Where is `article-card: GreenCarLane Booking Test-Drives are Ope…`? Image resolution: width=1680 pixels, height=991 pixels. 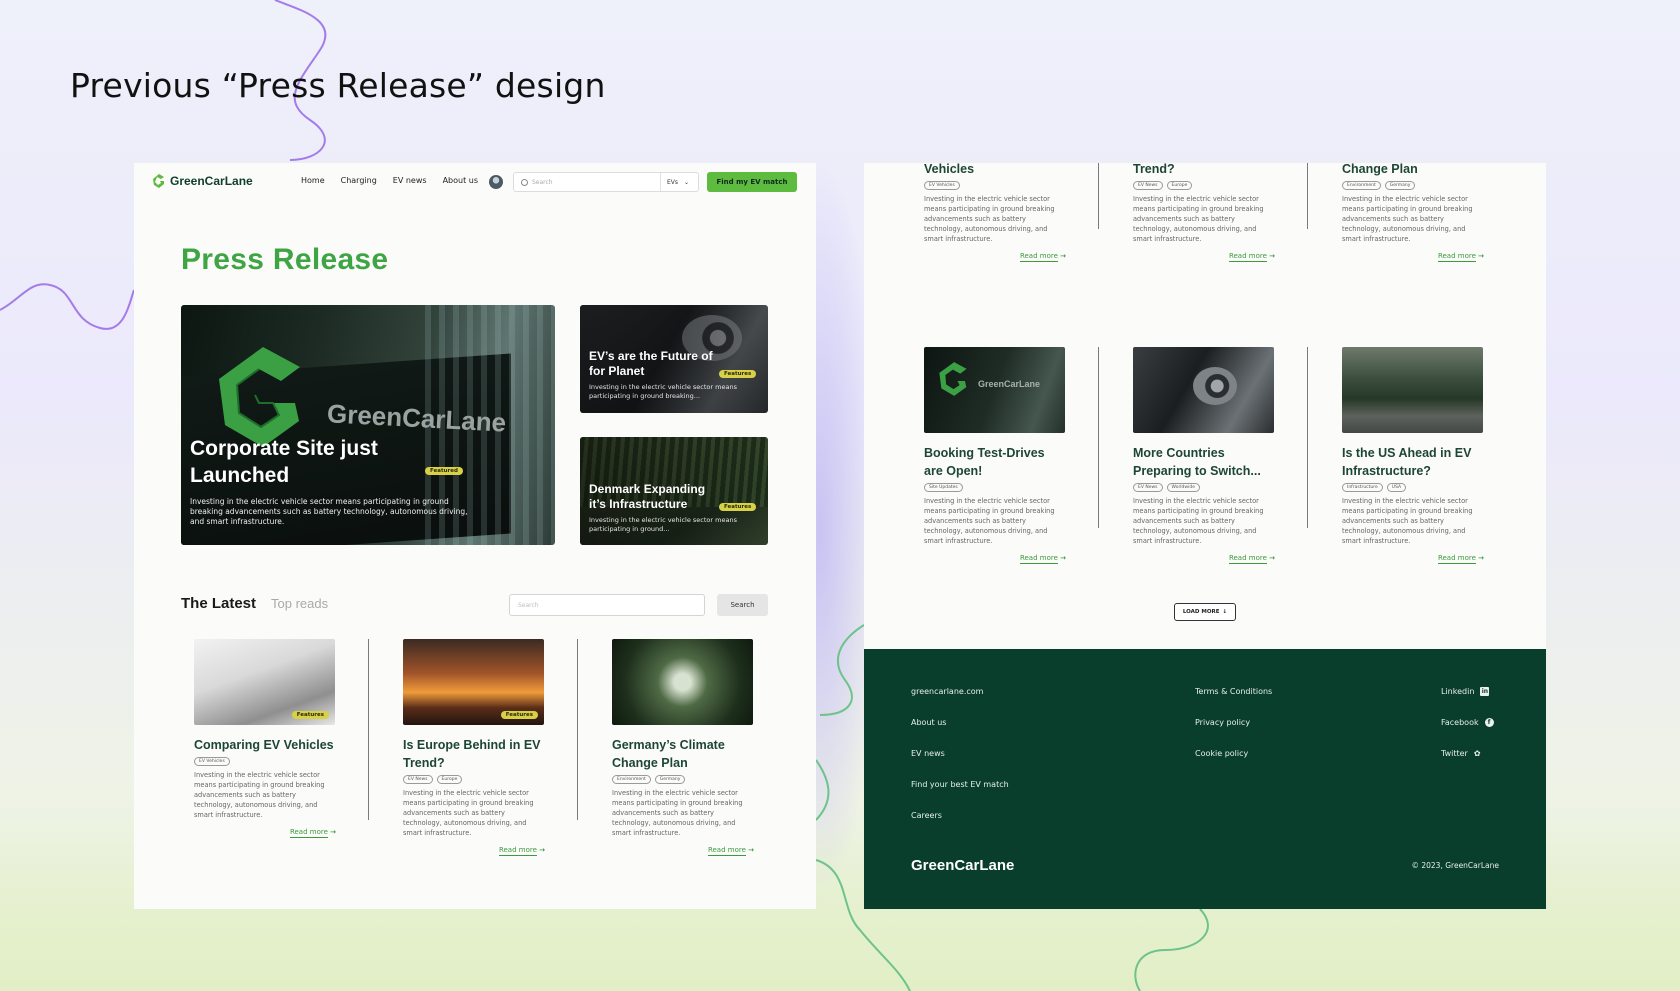
article-card: GreenCarLane Booking Test-Drives are Ope… is located at coordinates (995, 455).